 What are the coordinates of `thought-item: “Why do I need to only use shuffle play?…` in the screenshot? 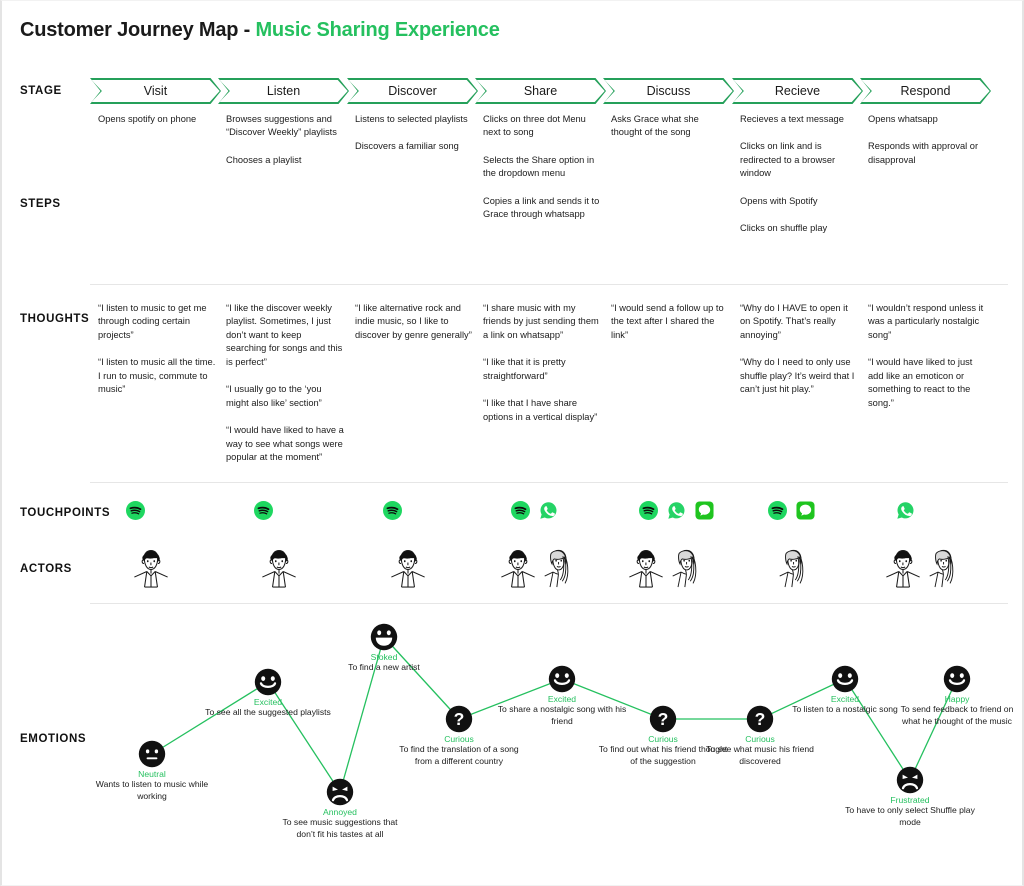 It's located at (797, 376).